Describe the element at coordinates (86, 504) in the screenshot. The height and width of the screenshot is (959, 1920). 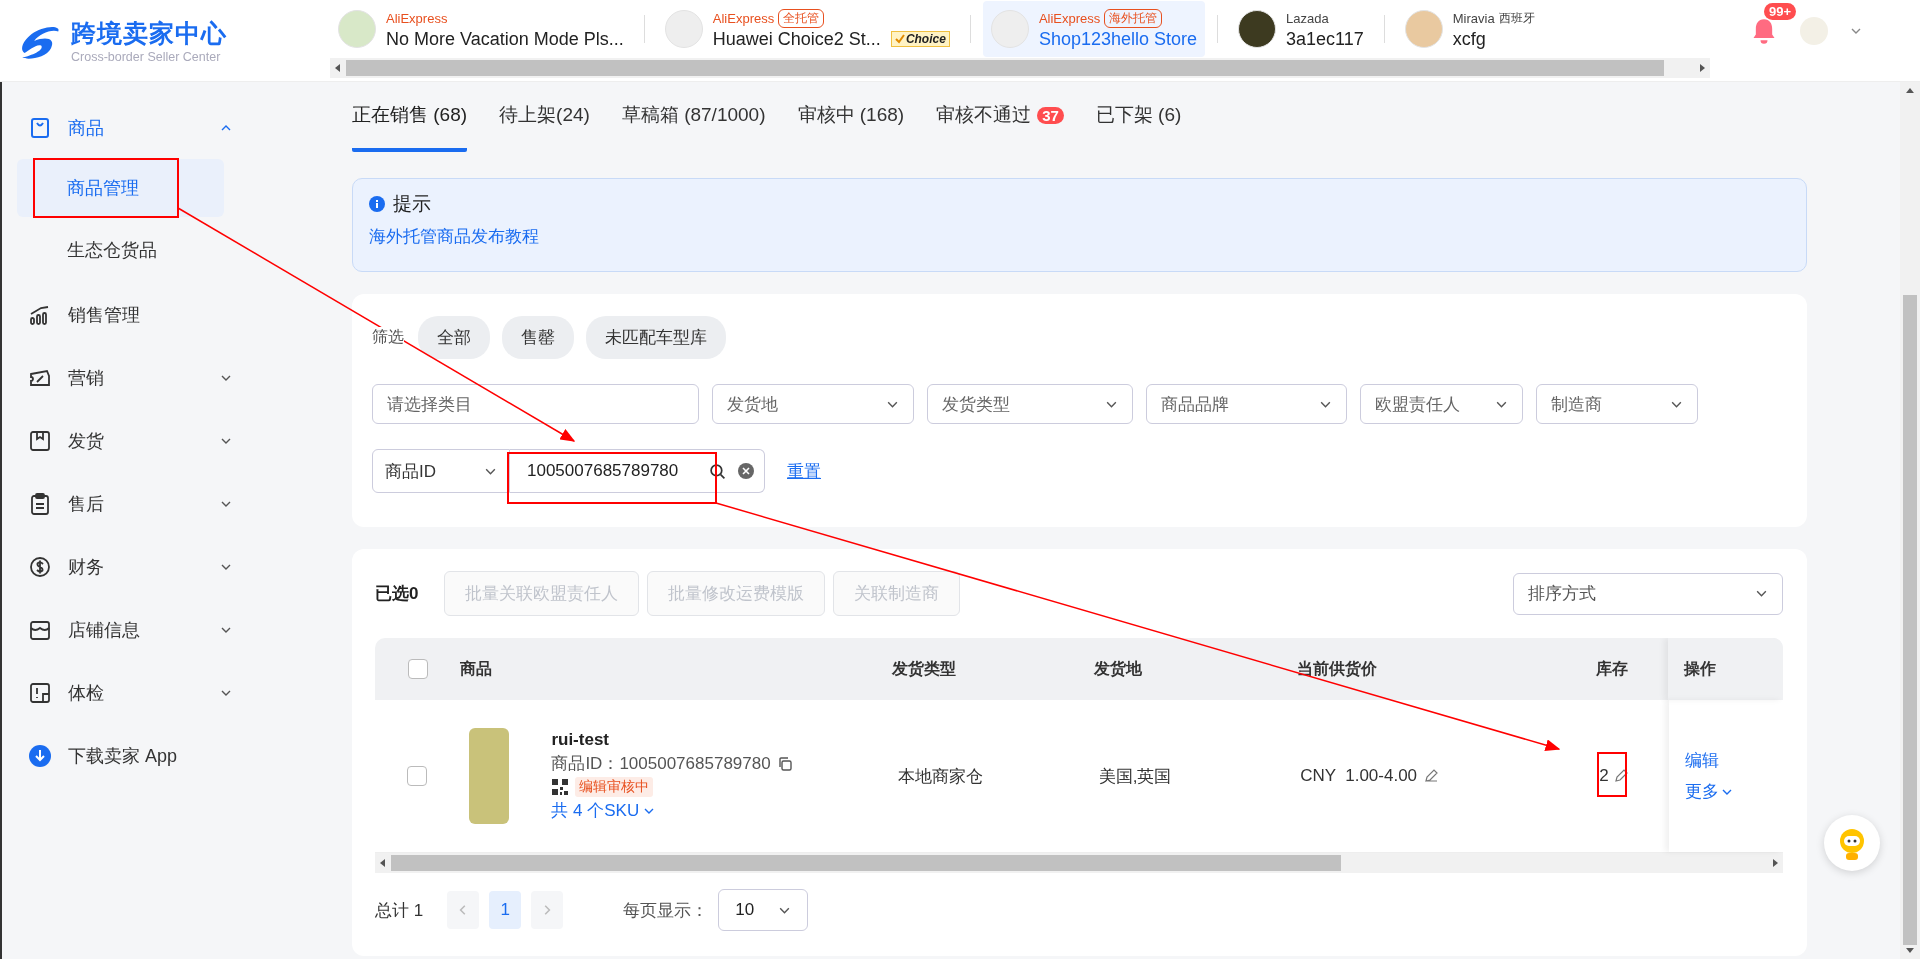
I see `menu-label: 售后` at that location.